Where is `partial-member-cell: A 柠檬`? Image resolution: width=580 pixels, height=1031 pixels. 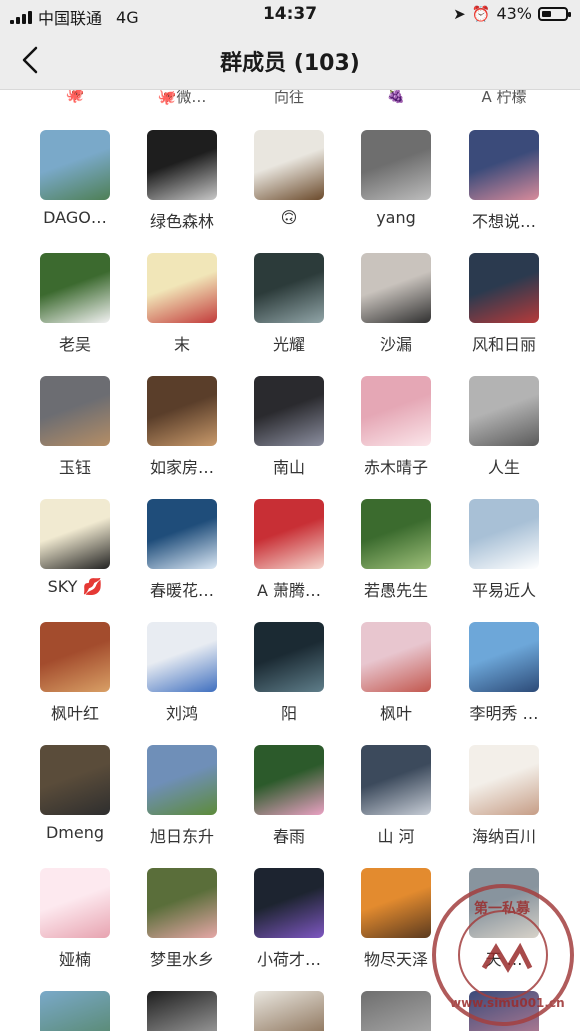
partial-member-cell: A 柠檬 is located at coordinates (504, 99).